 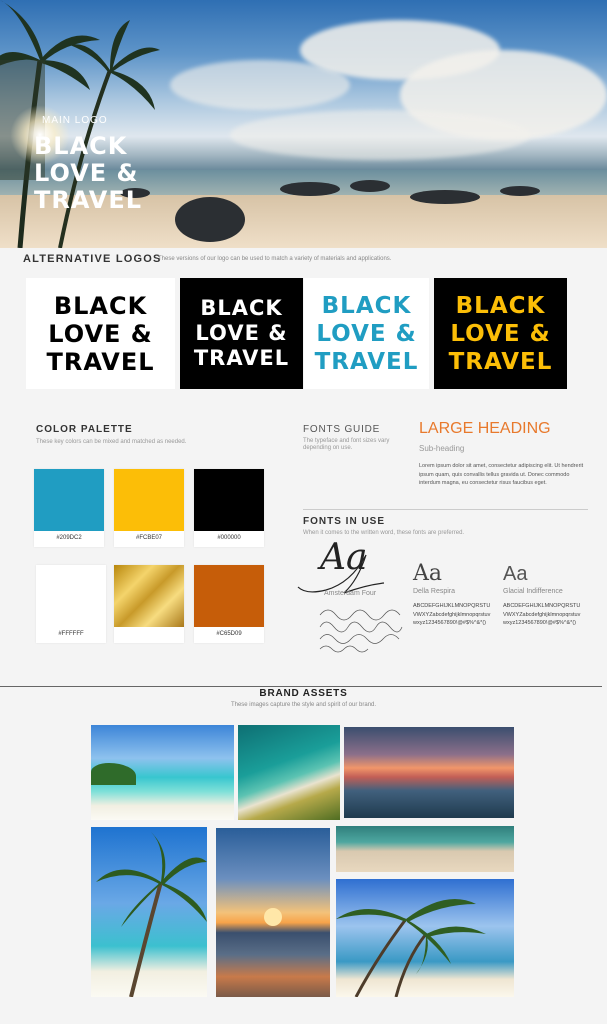 What do you see at coordinates (342, 429) in the screenshot?
I see `fonts-guide-title: FONTS GUIDE` at bounding box center [342, 429].